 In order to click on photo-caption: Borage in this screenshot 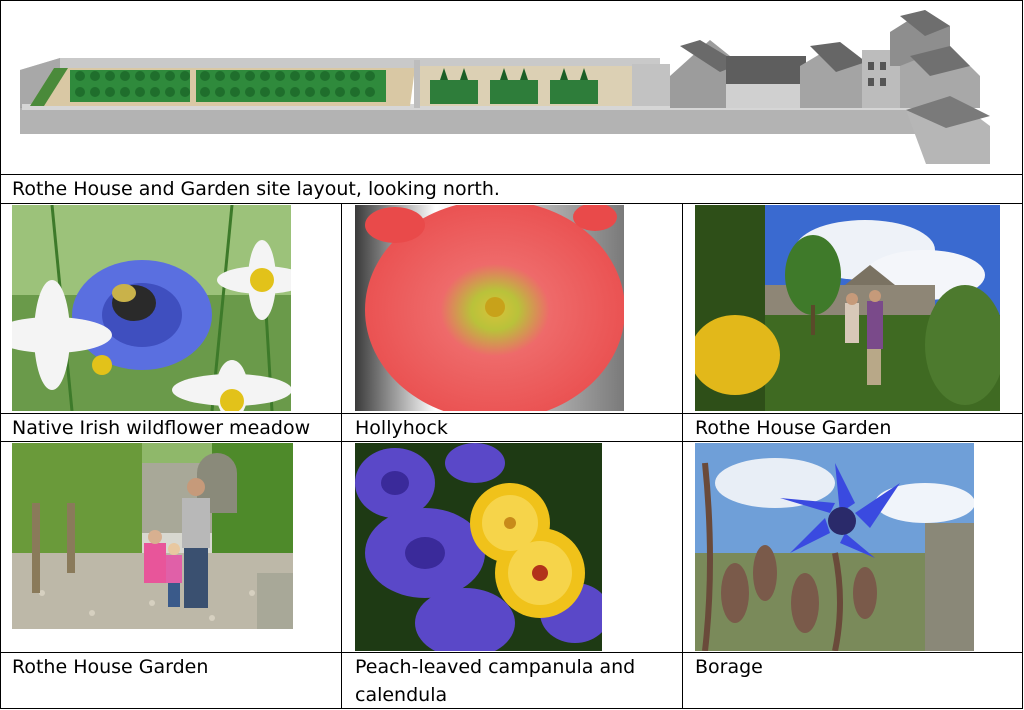, I will do `click(729, 667)`.